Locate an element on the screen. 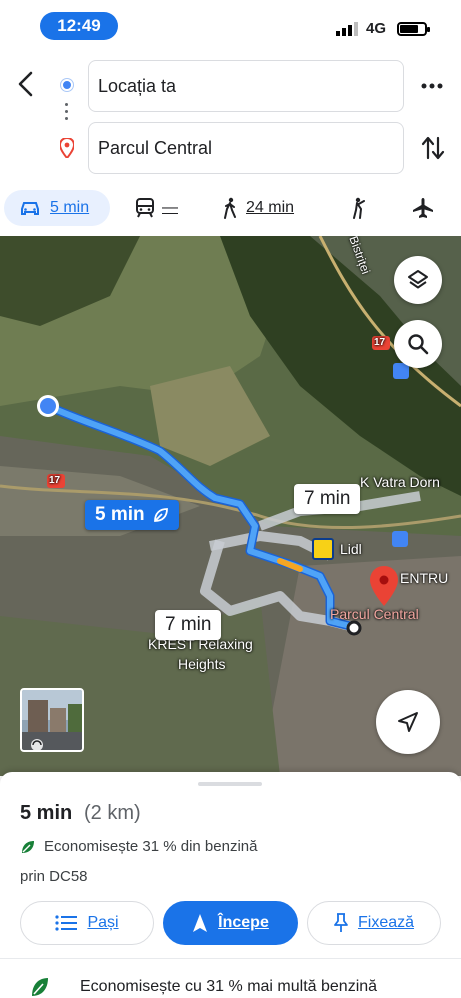  eco-savings: Economisește 31 % din benzină is located at coordinates (138, 846).